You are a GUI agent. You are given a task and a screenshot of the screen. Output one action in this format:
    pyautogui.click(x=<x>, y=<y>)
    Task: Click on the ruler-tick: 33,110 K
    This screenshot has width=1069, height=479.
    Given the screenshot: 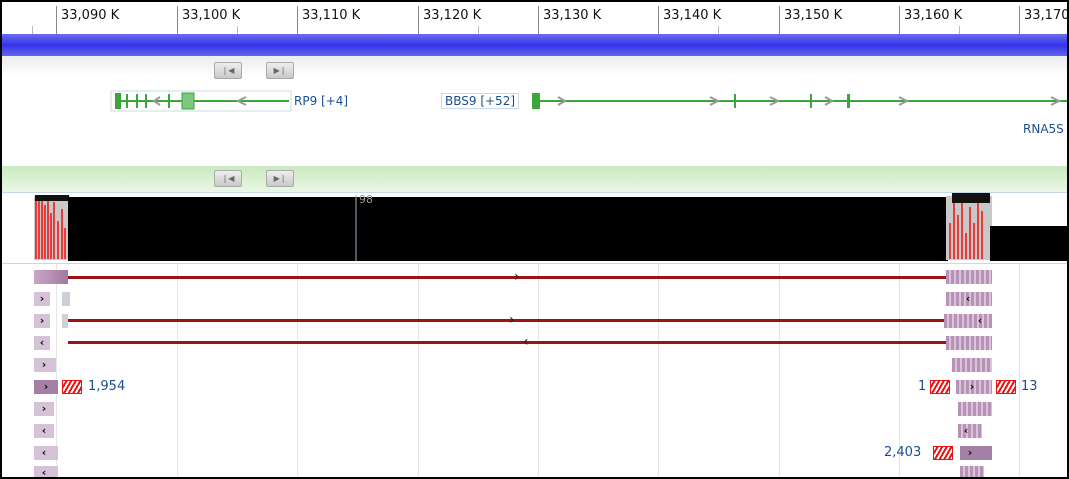 What is the action you would take?
    pyautogui.click(x=328, y=20)
    